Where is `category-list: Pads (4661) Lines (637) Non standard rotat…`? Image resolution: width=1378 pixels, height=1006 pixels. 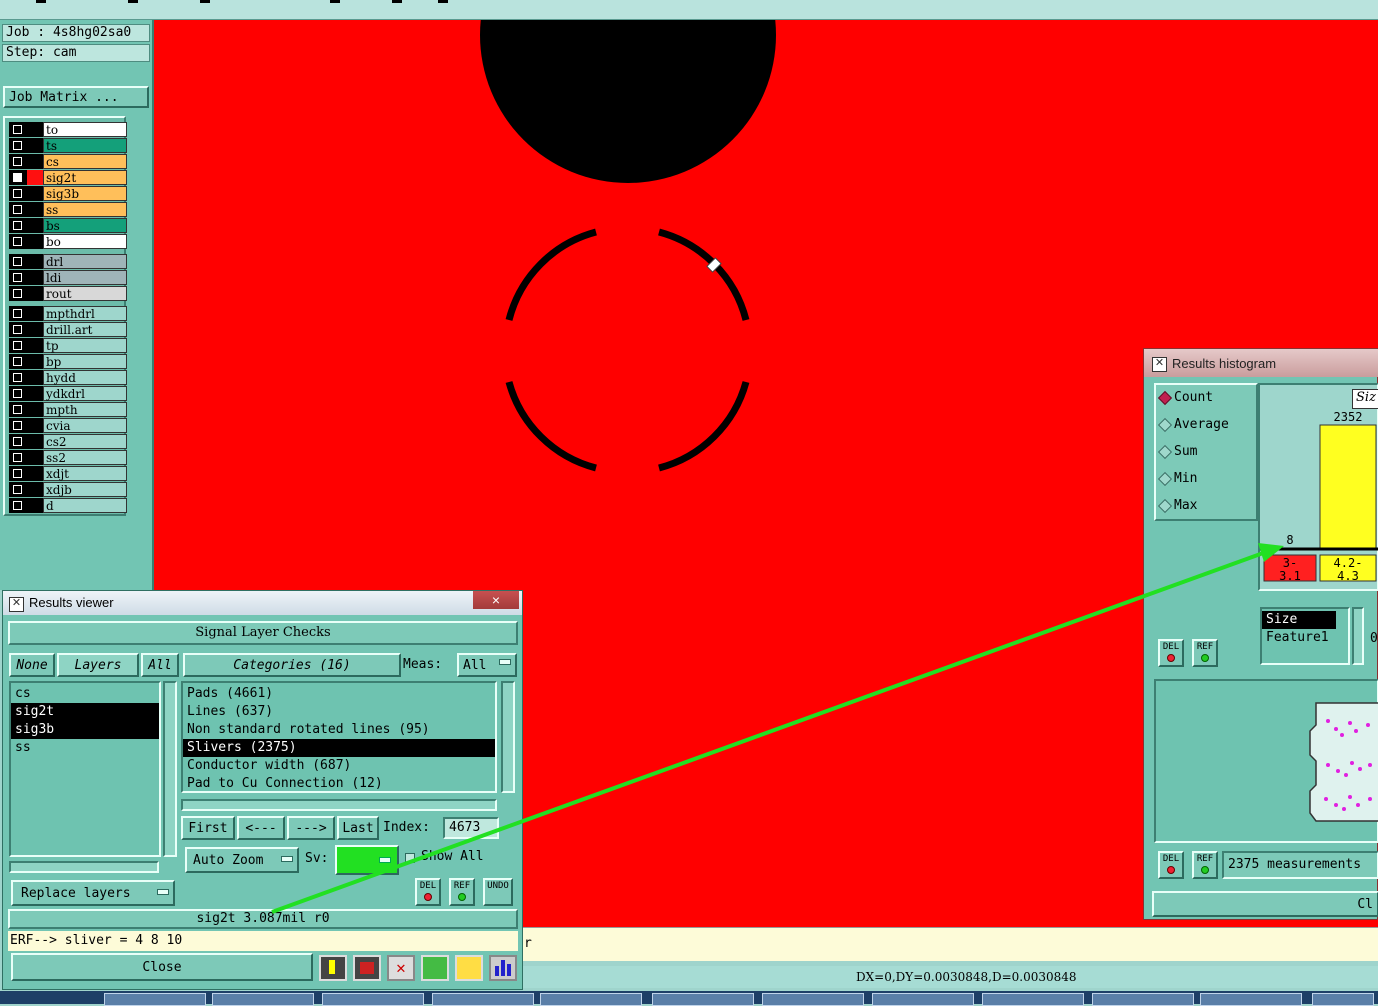 category-list: Pads (4661) Lines (637) Non standard rotat… is located at coordinates (339, 737).